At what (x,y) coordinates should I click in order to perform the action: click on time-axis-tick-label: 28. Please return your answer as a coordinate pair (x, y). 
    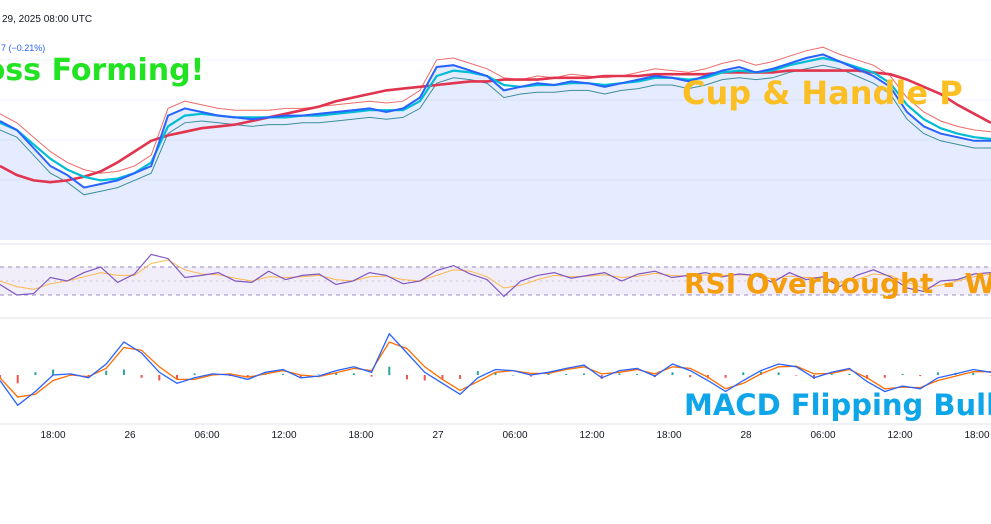
    Looking at the image, I should click on (746, 435).